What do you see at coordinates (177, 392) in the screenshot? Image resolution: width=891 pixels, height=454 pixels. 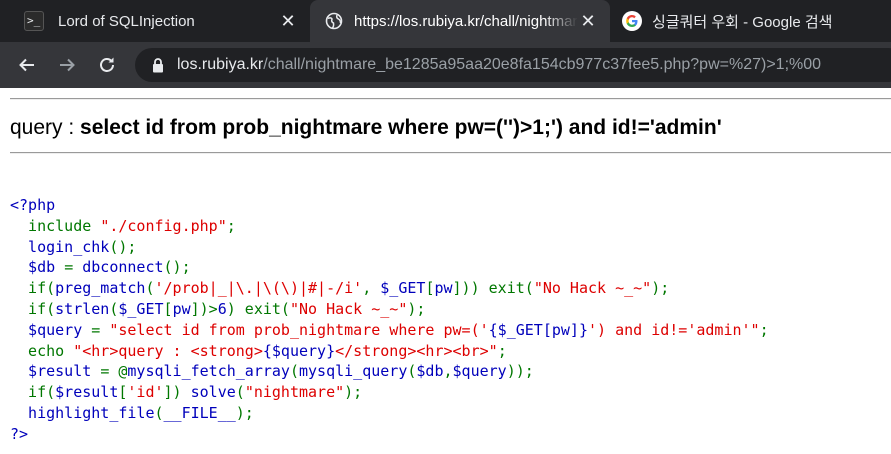 I see `code-token: ])` at bounding box center [177, 392].